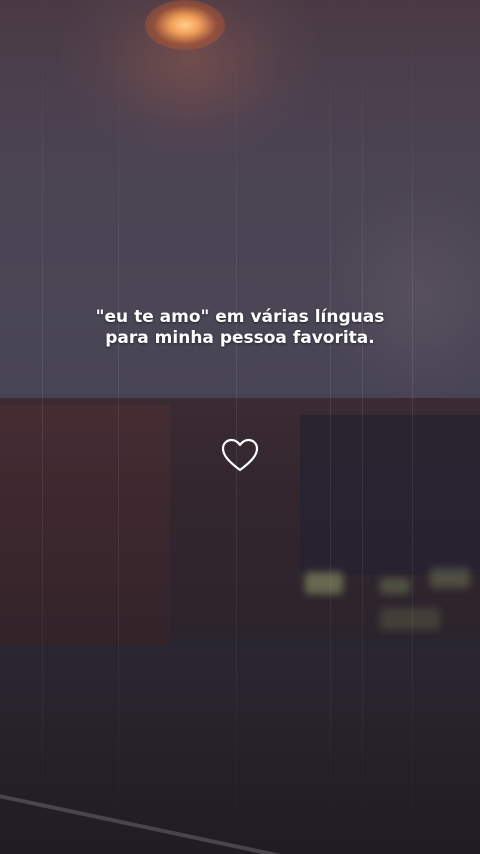 This screenshot has width=480, height=854. I want to click on caption-line-1: "eu te amo" em várias línguas, so click(240, 317).